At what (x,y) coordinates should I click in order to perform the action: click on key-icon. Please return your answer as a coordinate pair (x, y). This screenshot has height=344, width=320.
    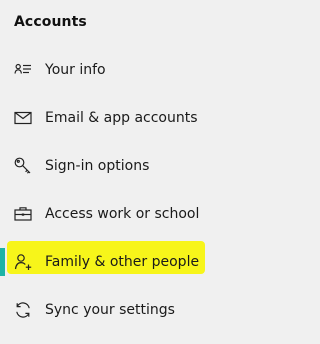
    Looking at the image, I should click on (23, 166).